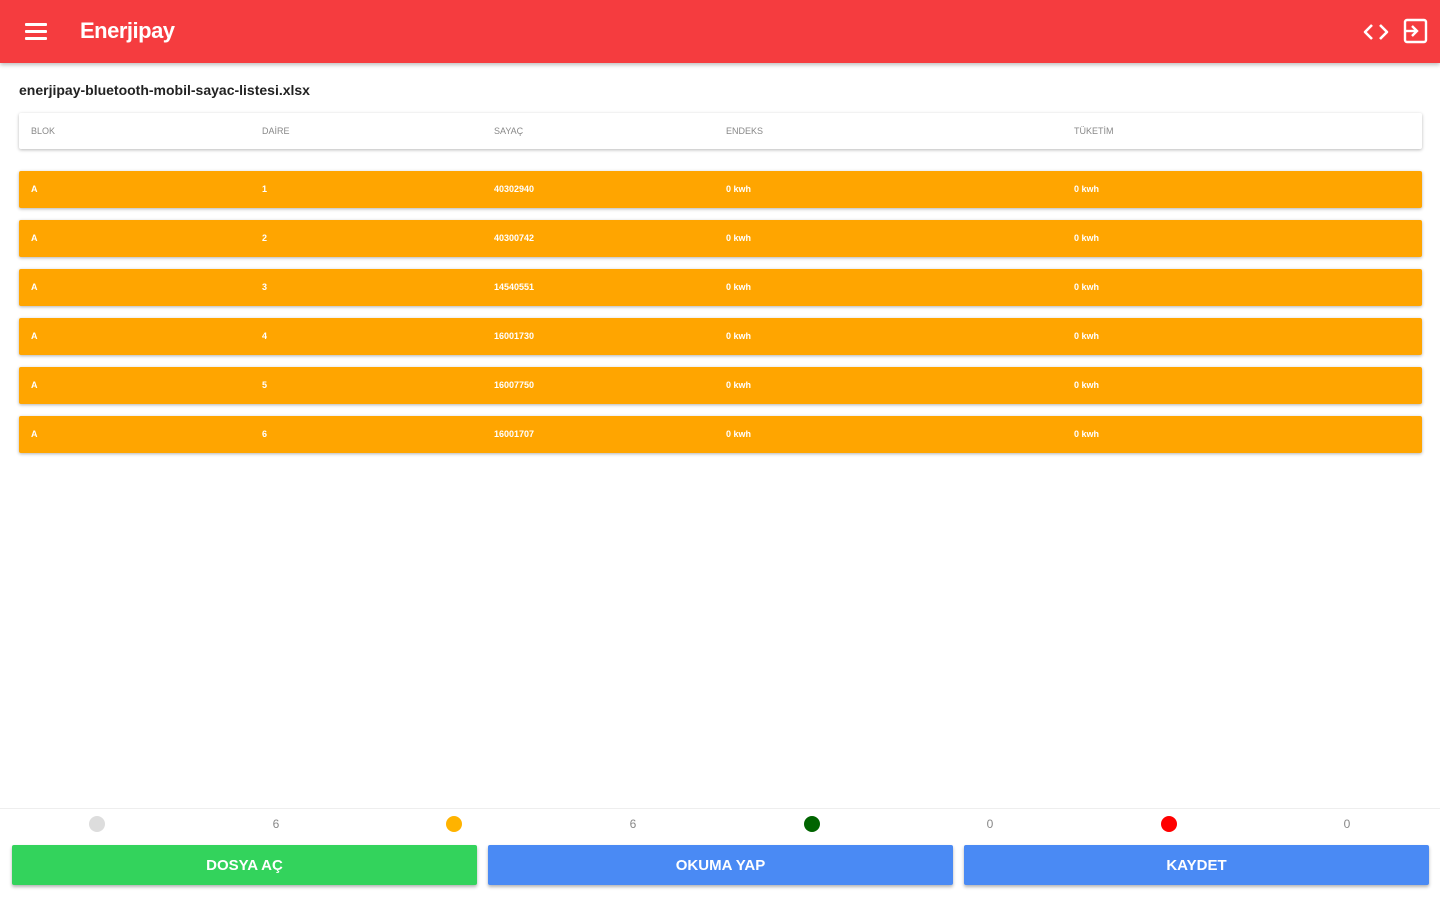 The image size is (1440, 900). Describe the element at coordinates (454, 824) in the screenshot. I see `status-dot-waiting` at that location.